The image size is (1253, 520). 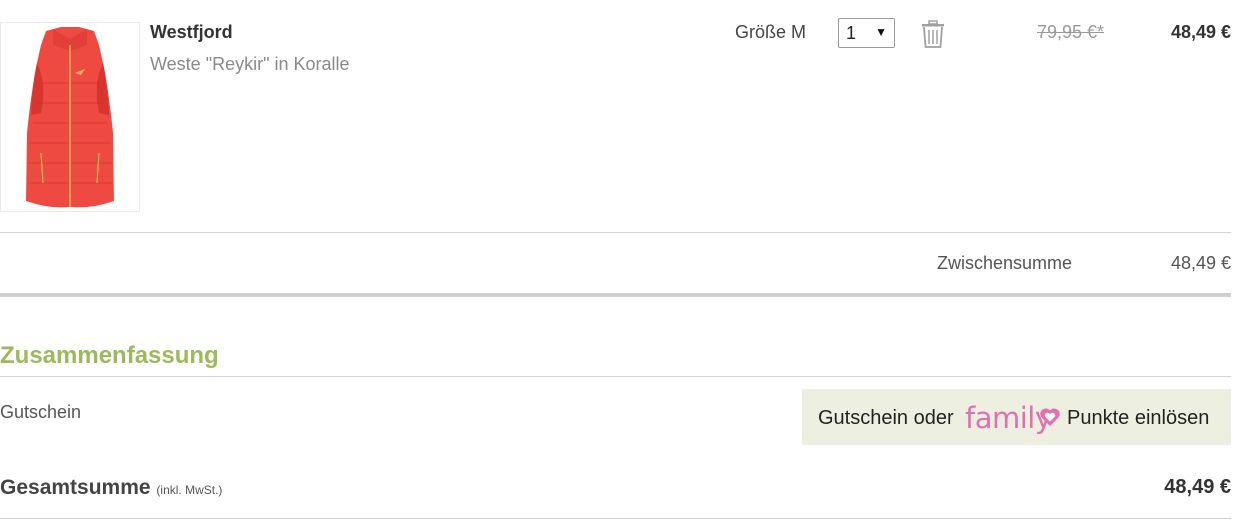 I want to click on divider-thick, so click(x=615, y=295).